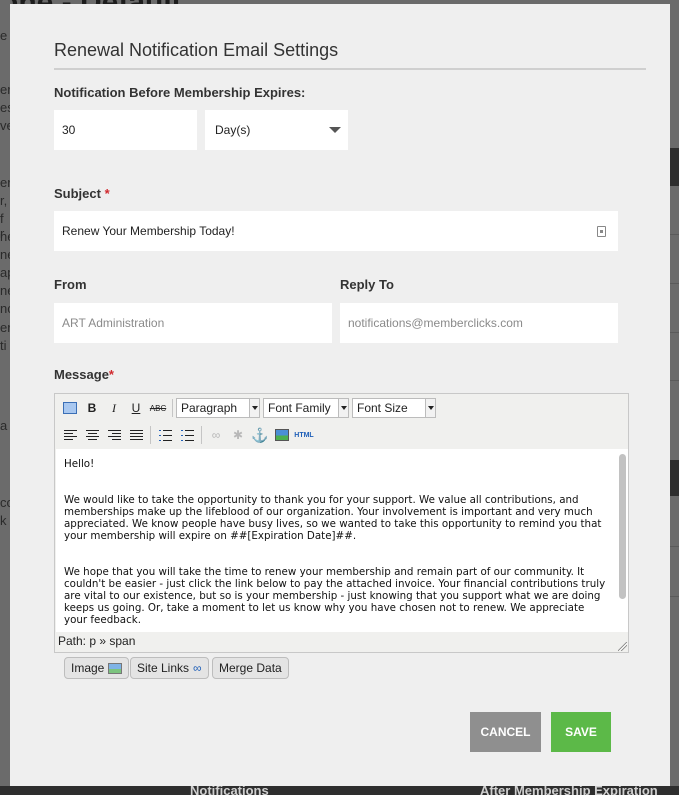 This screenshot has height=795, width=679. I want to click on html-icon: HTML, so click(304, 435).